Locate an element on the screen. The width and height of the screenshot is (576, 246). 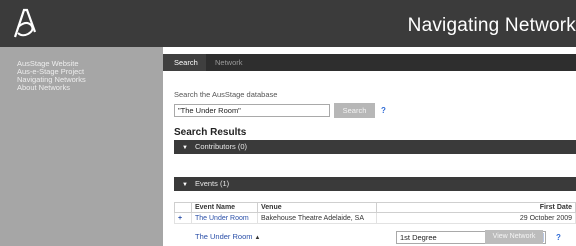
selected-event-link: The Under Room ▲ is located at coordinates (227, 236).